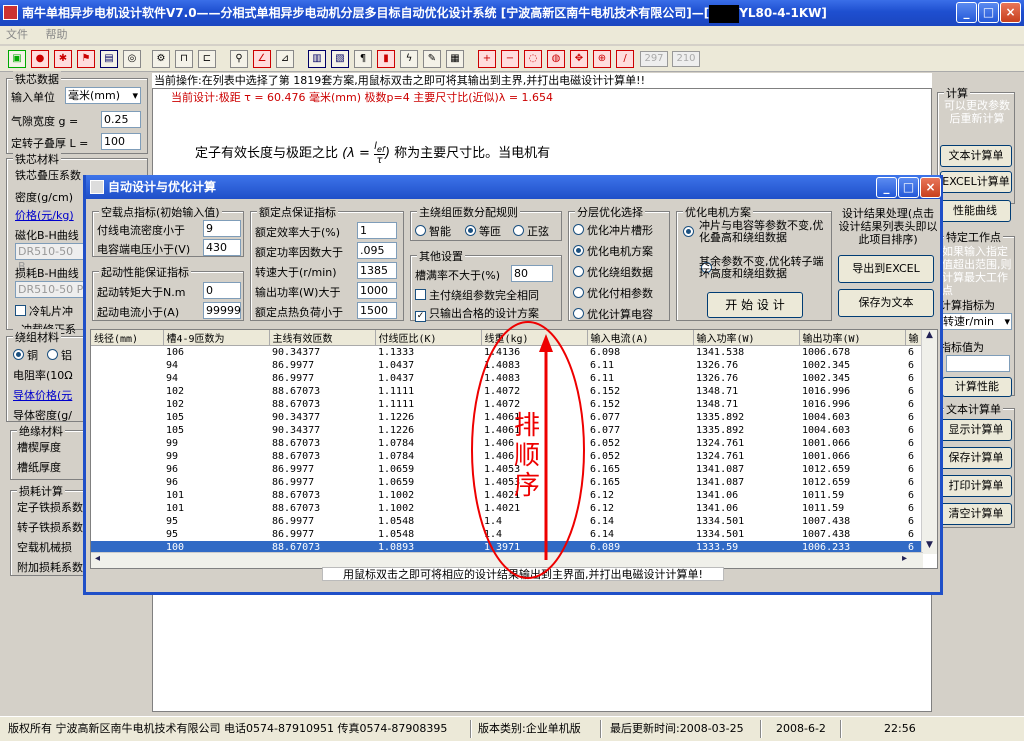 Image resolution: width=1024 pixels, height=741 pixels. What do you see at coordinates (121, 119) in the screenshot?
I see `gap-input: 0.25` at bounding box center [121, 119].